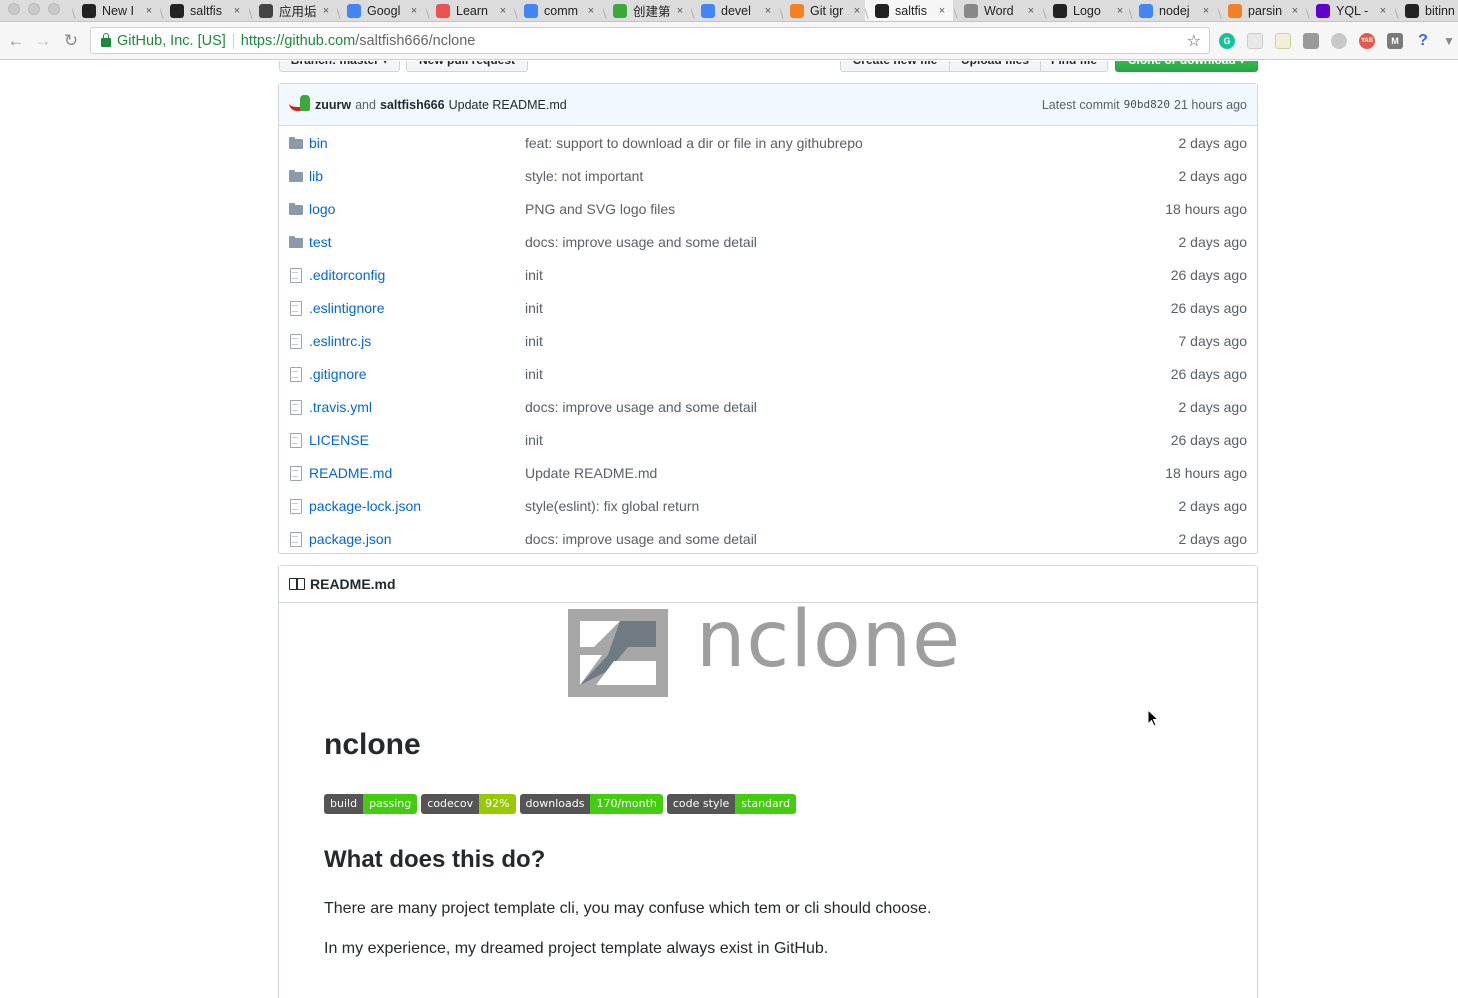  I want to click on readme-title: nclone, so click(372, 744).